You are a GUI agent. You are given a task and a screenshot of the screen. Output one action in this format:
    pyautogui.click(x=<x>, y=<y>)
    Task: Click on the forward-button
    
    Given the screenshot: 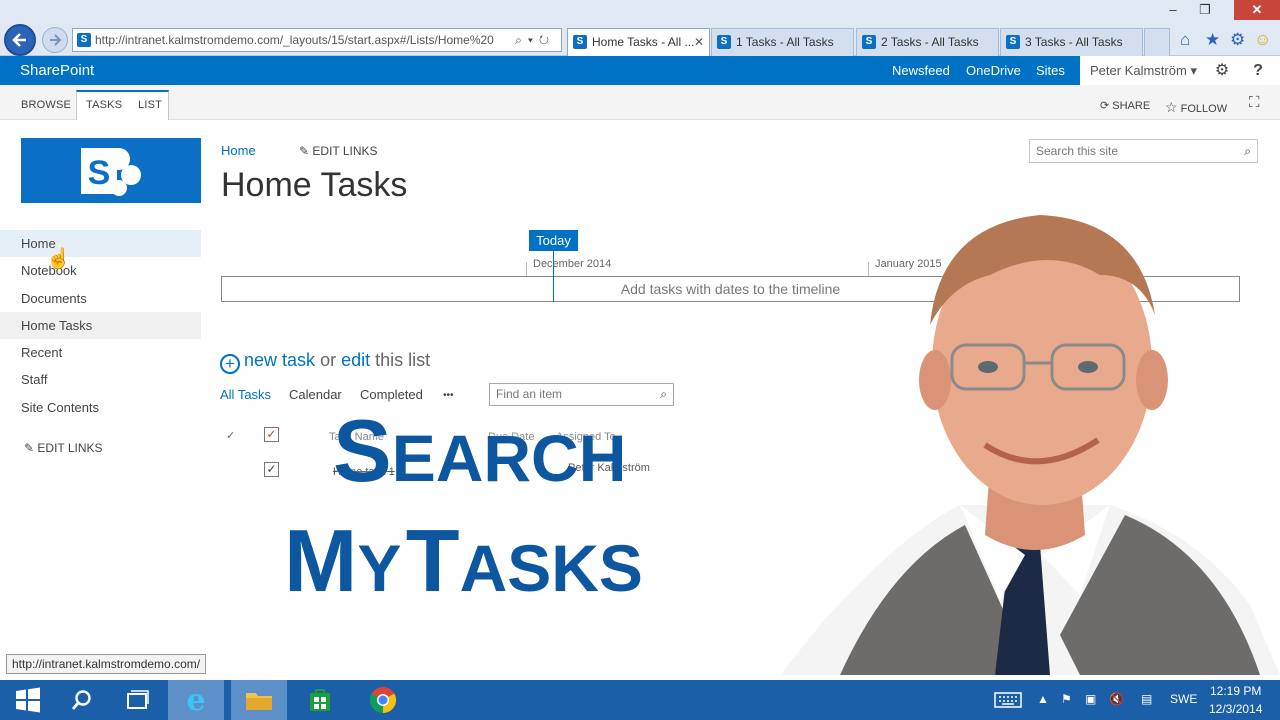 What is the action you would take?
    pyautogui.click(x=55, y=40)
    